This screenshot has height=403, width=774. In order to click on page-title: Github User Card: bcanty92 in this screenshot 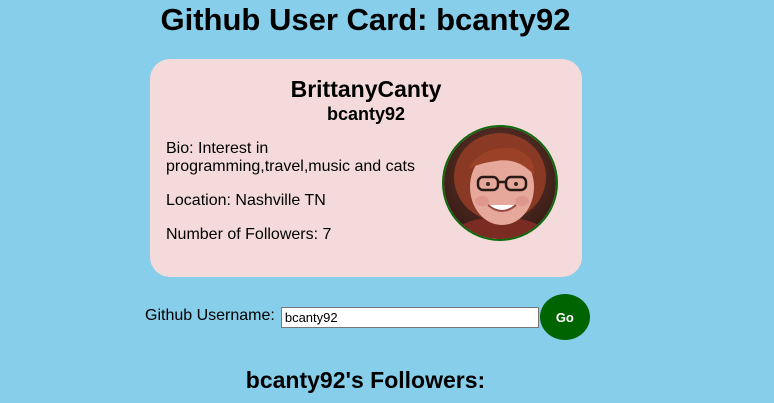, I will do `click(365, 19)`.